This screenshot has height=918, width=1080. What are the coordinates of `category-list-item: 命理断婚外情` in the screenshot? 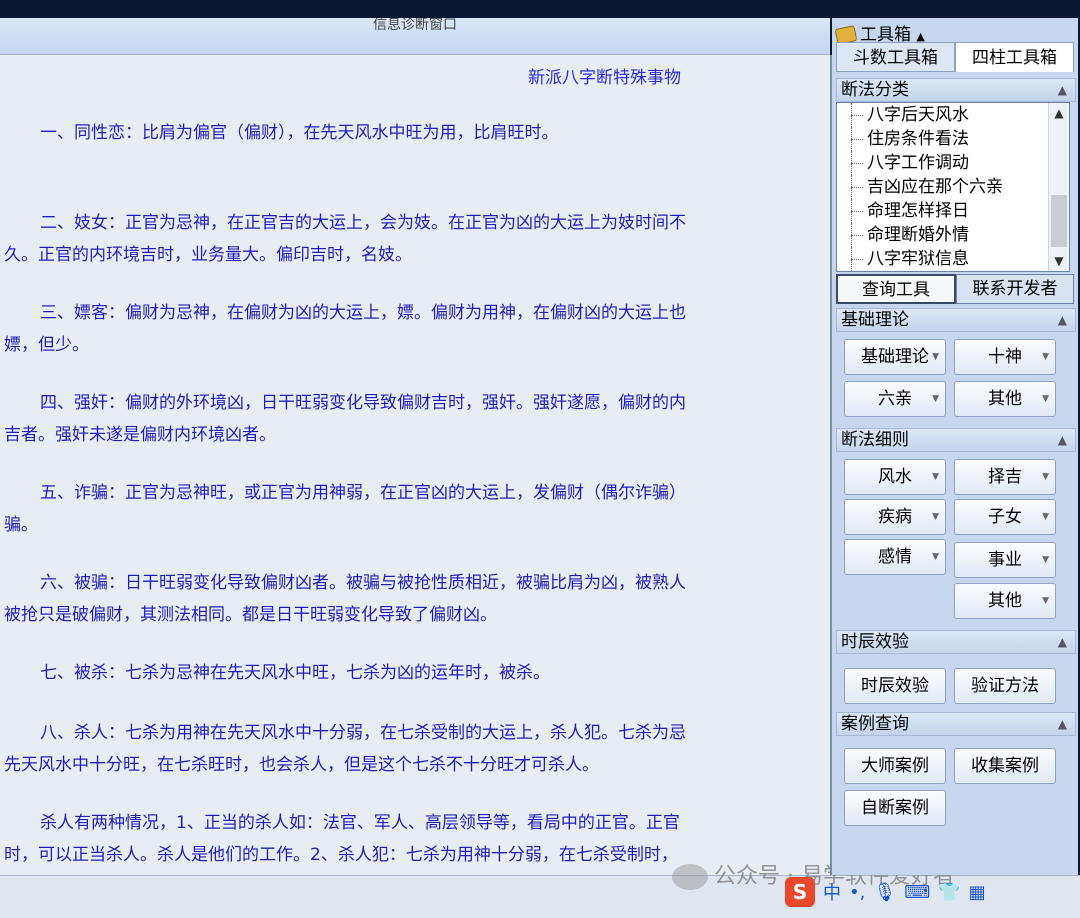 It's located at (953, 235).